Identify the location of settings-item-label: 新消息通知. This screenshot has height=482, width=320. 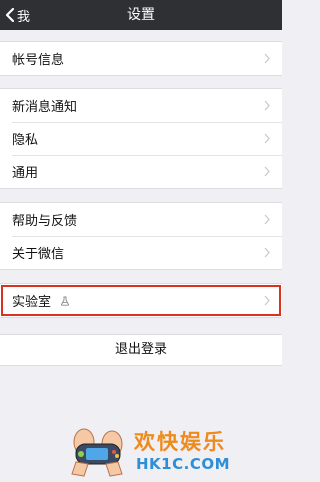
(45, 107).